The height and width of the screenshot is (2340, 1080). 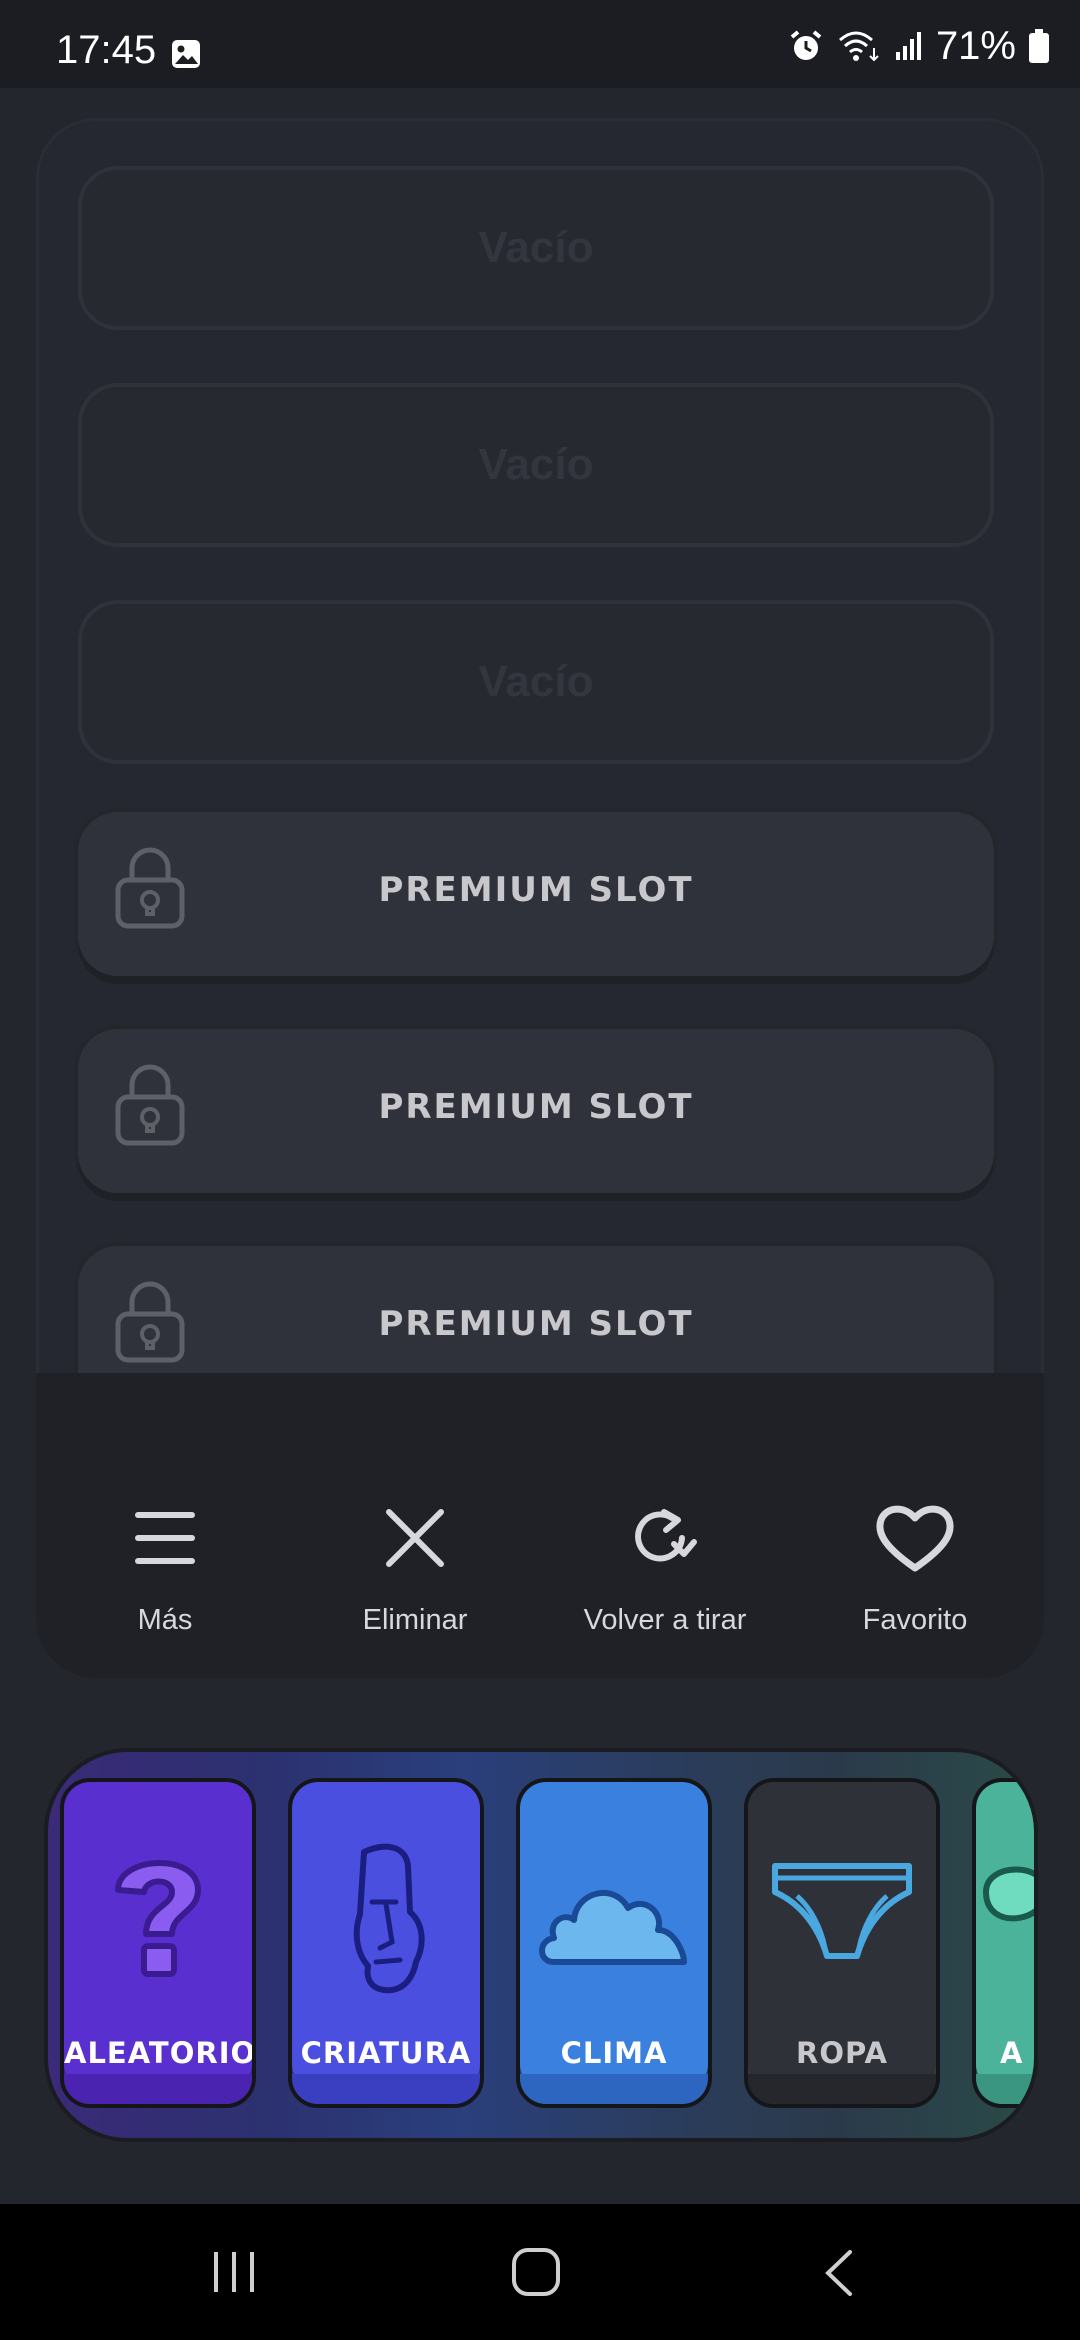 What do you see at coordinates (915, 1538) in the screenshot?
I see `heart-icon` at bounding box center [915, 1538].